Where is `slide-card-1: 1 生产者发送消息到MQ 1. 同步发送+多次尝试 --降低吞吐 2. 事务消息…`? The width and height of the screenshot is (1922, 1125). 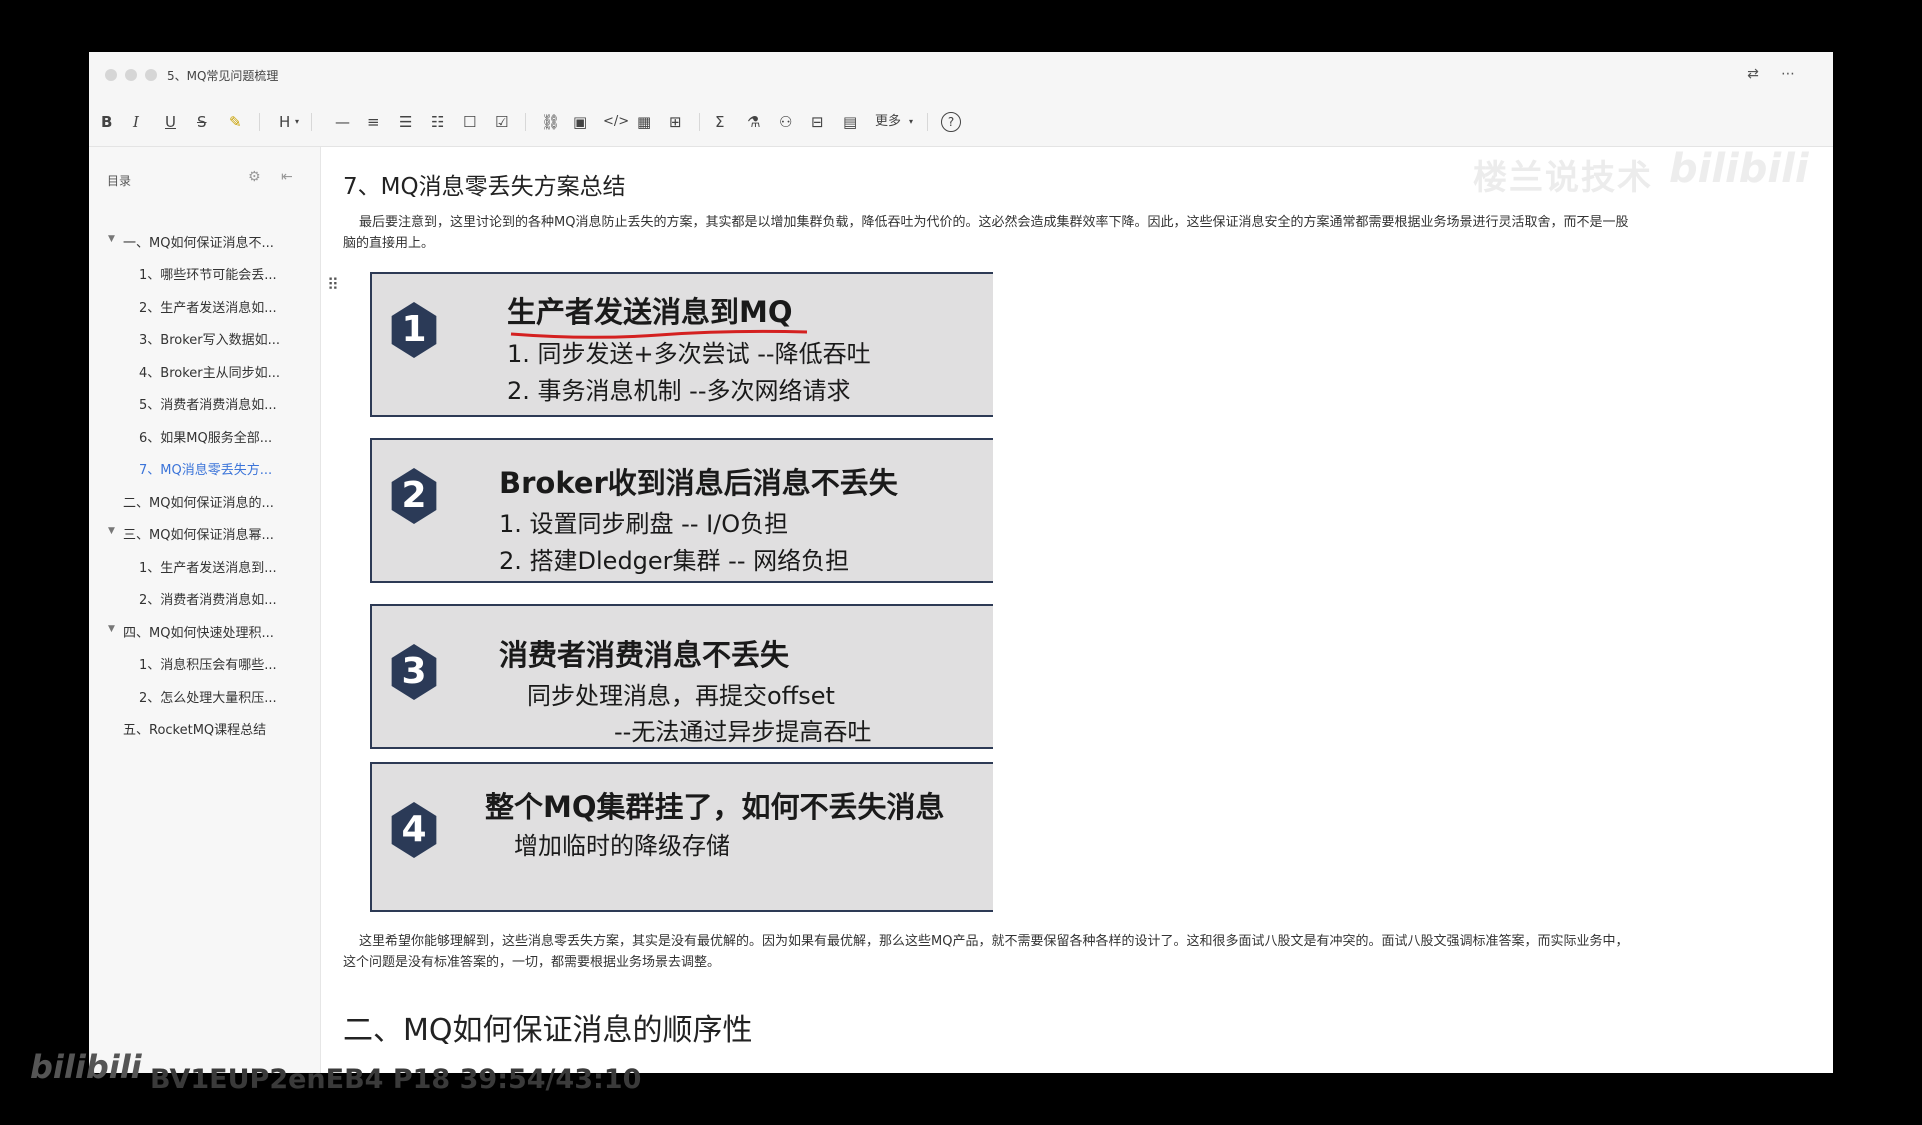 slide-card-1: 1 生产者发送消息到MQ 1. 同步发送+多次尝试 --降低吞吐 2. 事务消息… is located at coordinates (681, 344).